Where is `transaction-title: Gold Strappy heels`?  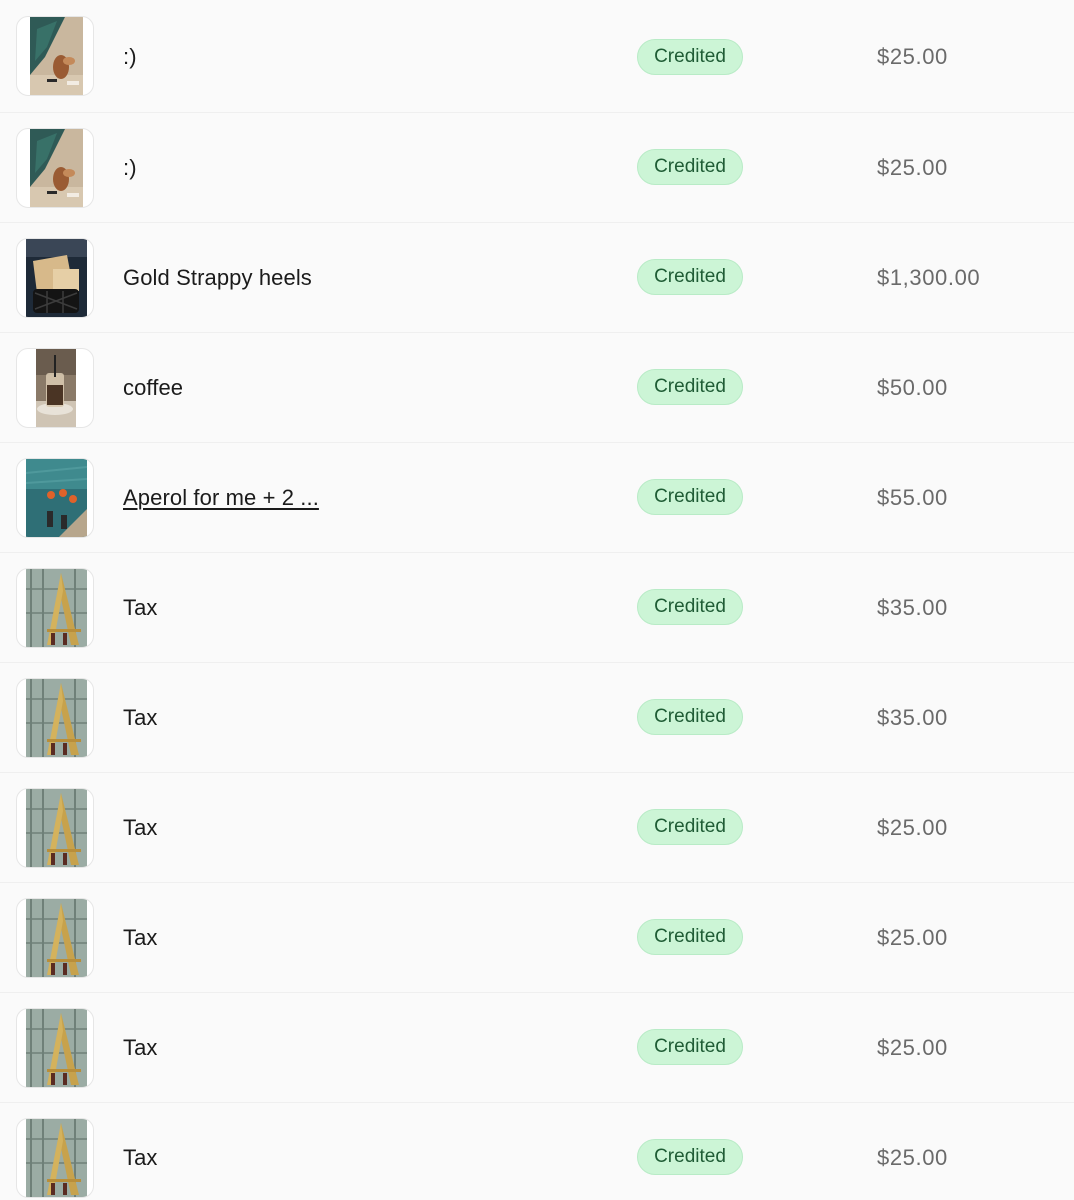
transaction-title: Gold Strappy heels is located at coordinates (217, 277).